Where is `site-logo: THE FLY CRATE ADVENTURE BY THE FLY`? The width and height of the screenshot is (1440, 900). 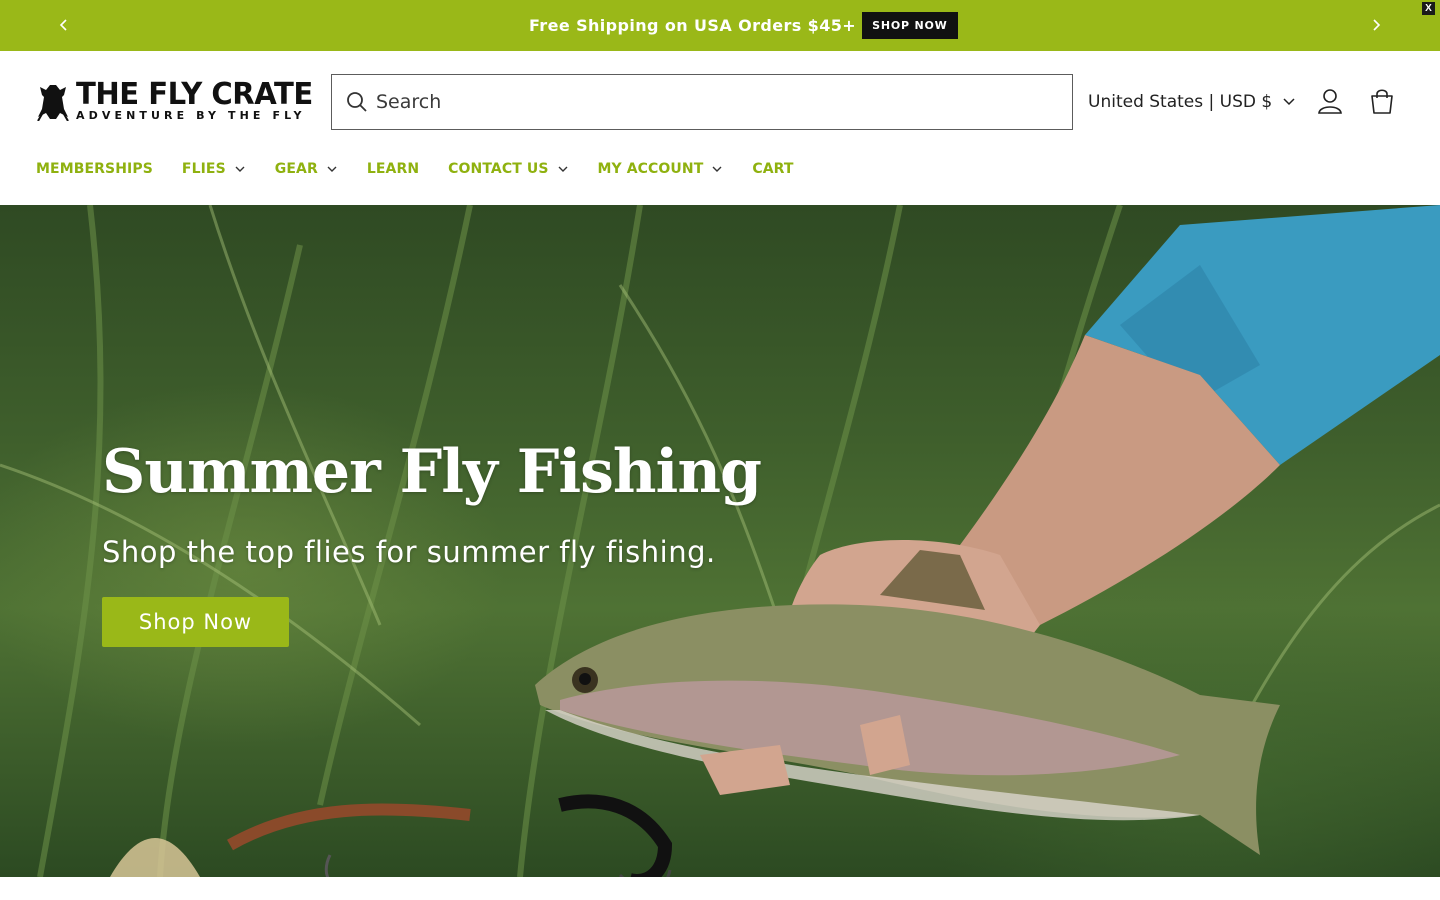 site-logo: THE FLY CRATE ADVENTURE BY THE FLY is located at coordinates (179, 101).